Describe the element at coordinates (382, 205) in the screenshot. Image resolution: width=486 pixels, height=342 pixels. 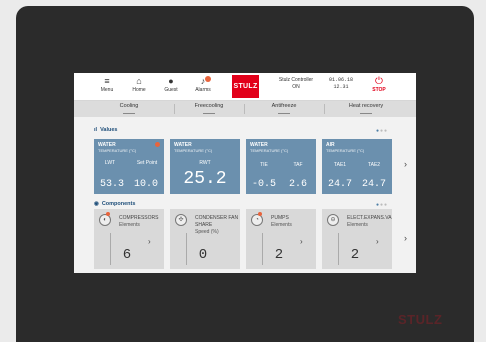
I see `components-page-dots: ●●●` at that location.